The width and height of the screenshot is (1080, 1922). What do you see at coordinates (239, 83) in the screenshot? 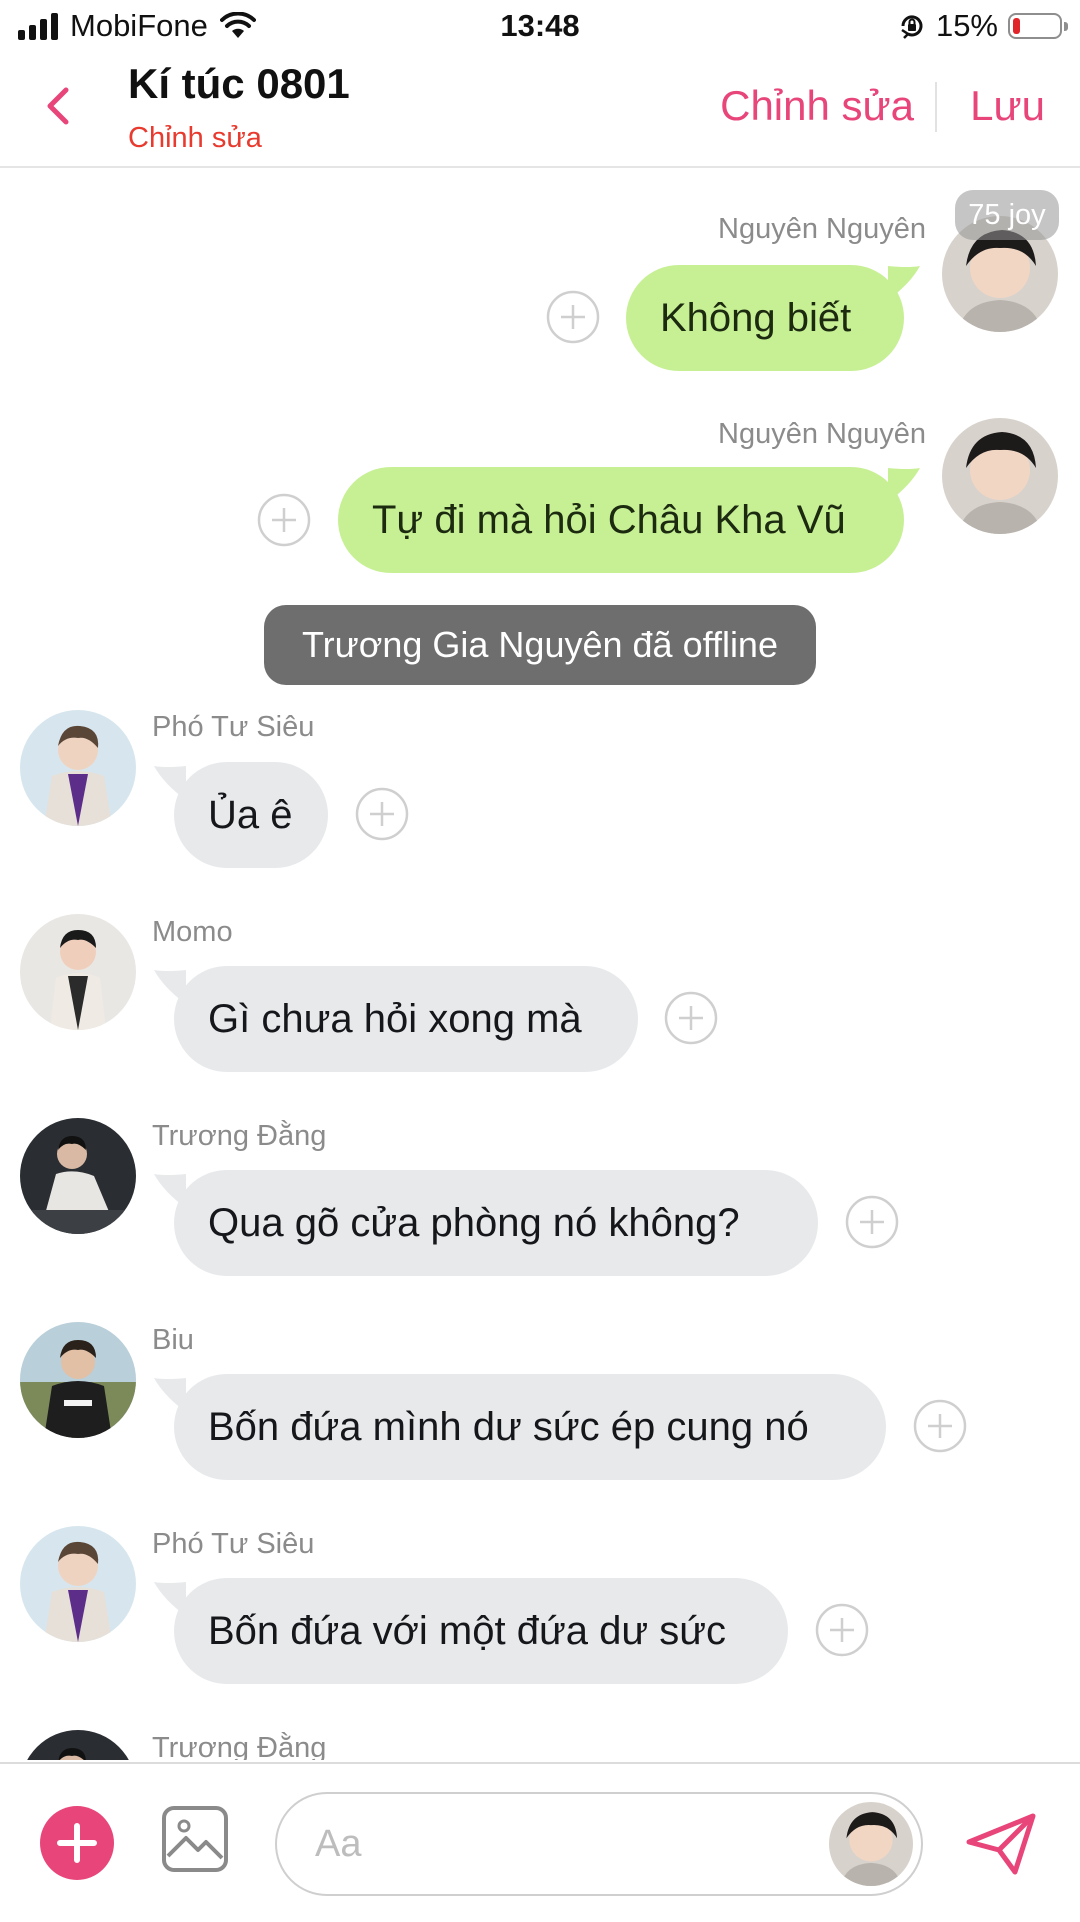
I see `chat-title: Kí túc 0801` at bounding box center [239, 83].